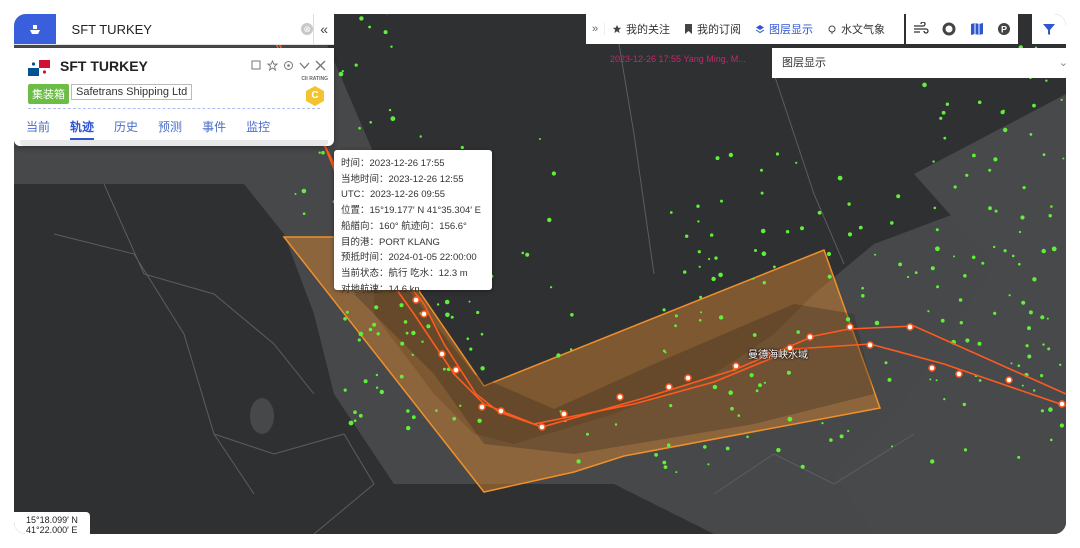 The image size is (1080, 548). I want to click on toolbar-my-subscription: 我的订阅, so click(712, 29).